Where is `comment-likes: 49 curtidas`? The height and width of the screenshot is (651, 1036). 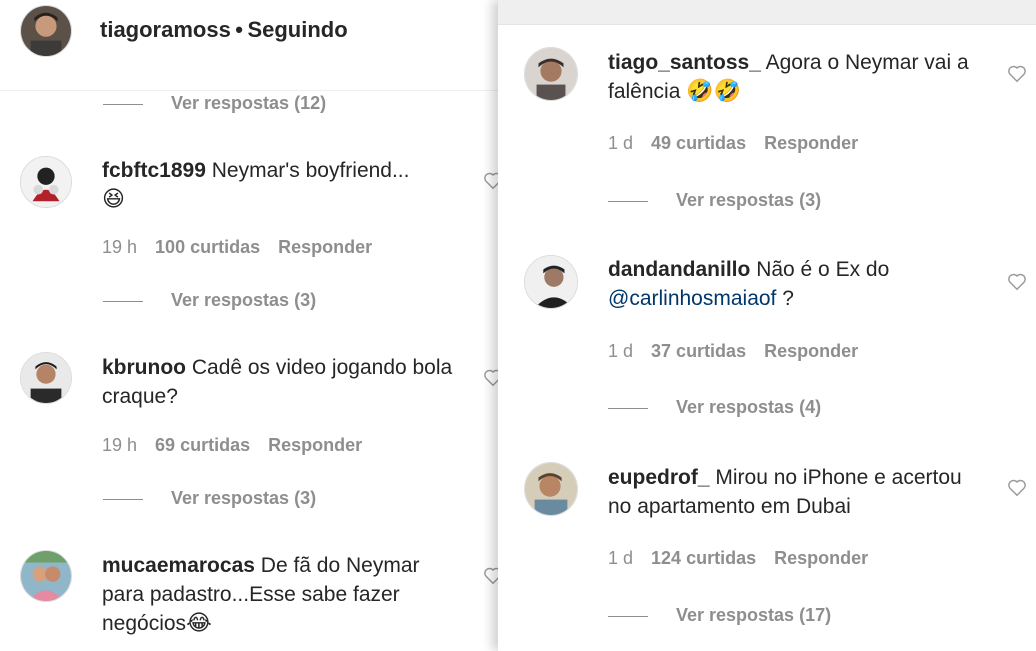 comment-likes: 49 curtidas is located at coordinates (698, 143).